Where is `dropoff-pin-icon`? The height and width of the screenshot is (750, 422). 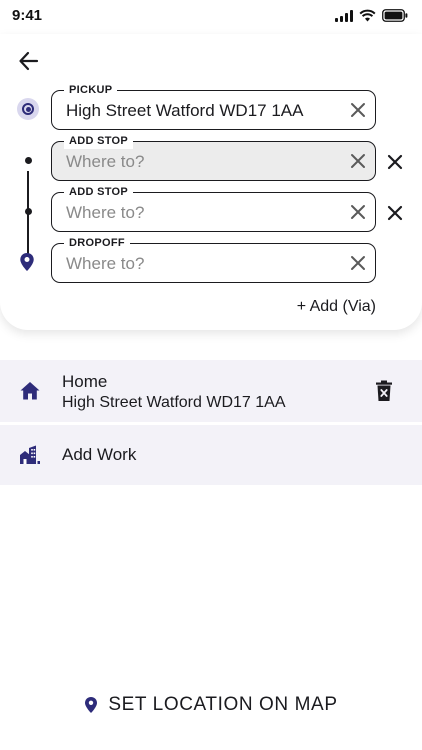 dropoff-pin-icon is located at coordinates (27, 262).